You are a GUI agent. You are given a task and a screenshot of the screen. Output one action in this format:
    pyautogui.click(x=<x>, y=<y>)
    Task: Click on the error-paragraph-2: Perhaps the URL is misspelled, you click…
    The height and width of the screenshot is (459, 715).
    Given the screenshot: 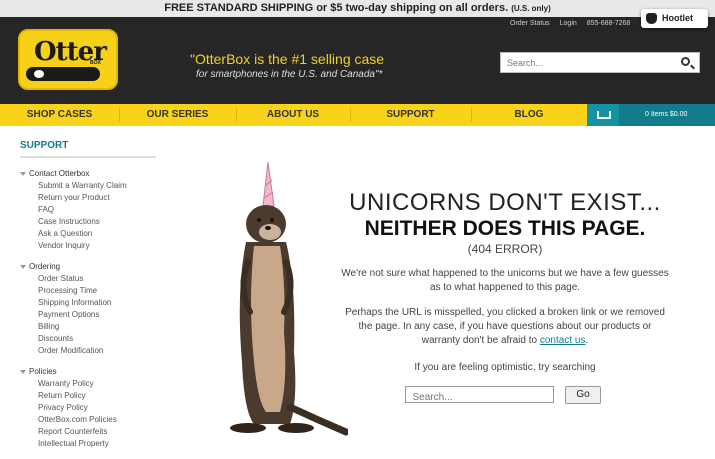 What is the action you would take?
    pyautogui.click(x=505, y=327)
    